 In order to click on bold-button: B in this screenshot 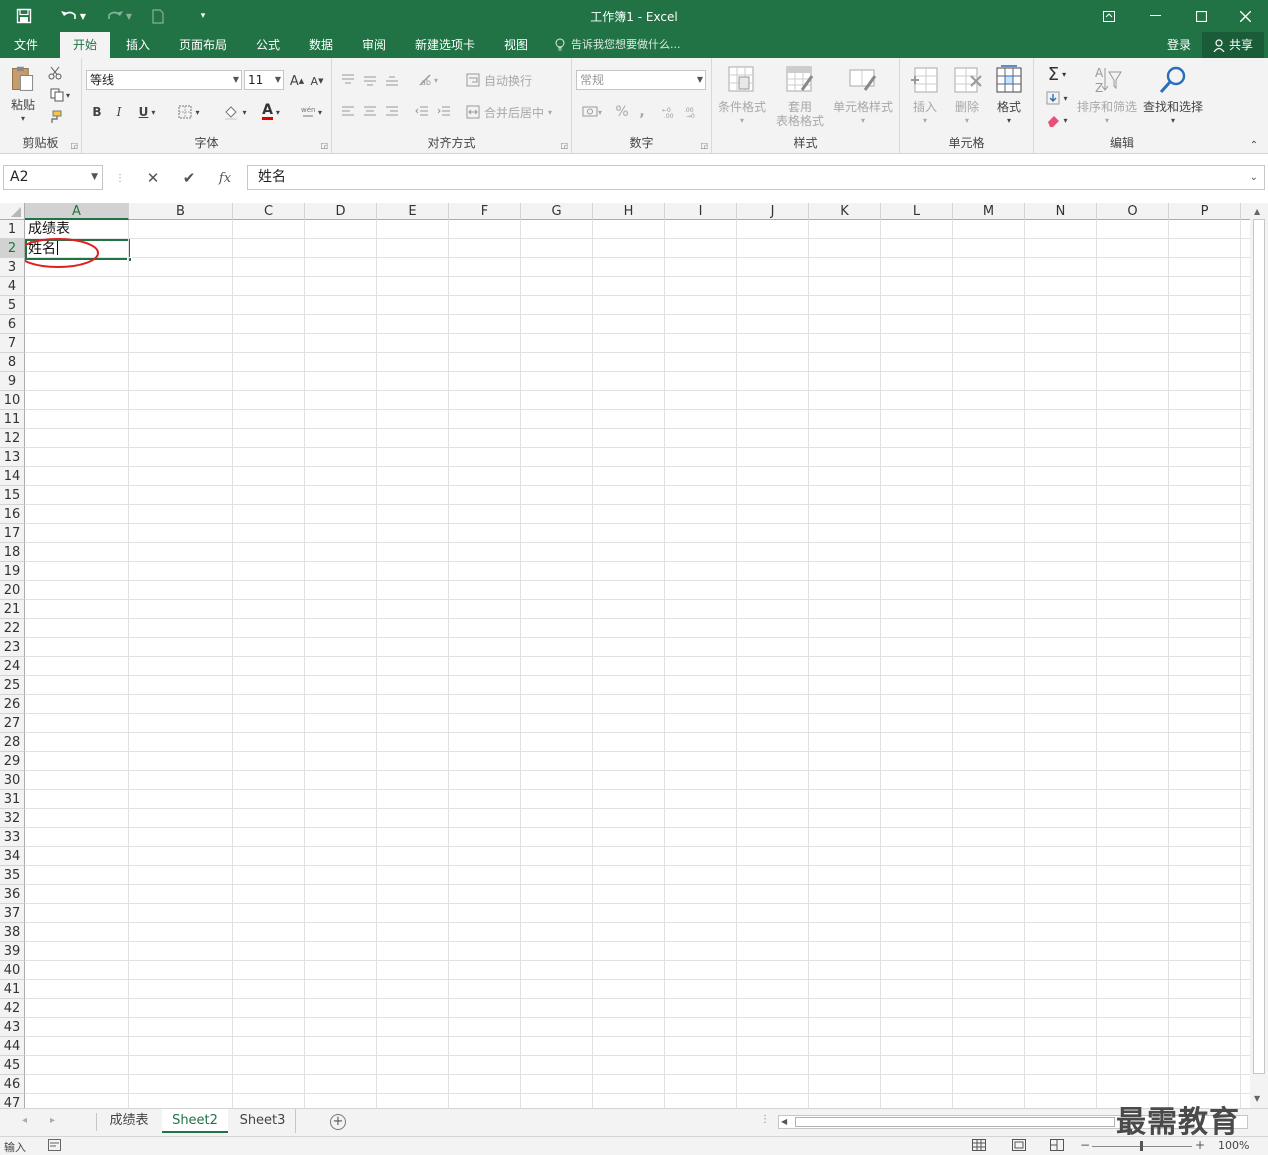, I will do `click(97, 112)`.